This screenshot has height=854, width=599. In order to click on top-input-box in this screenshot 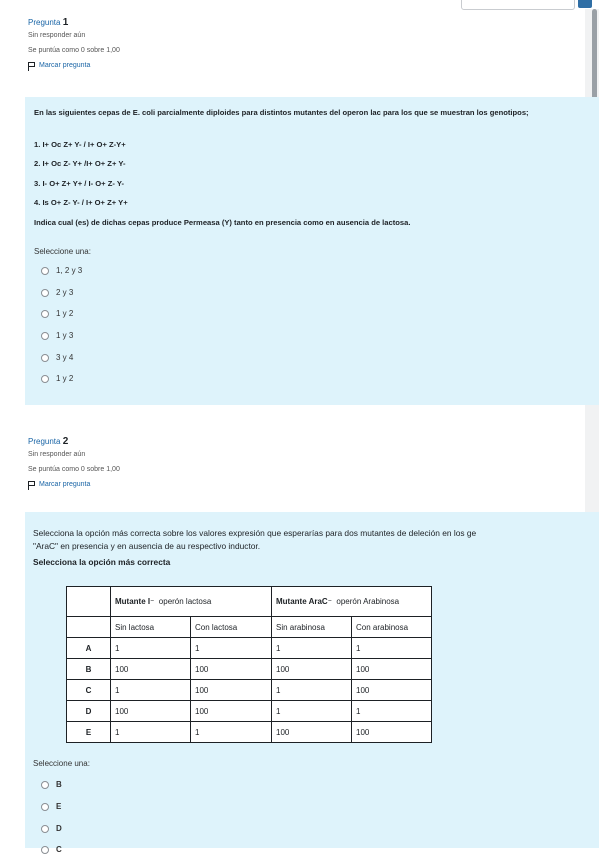, I will do `click(518, 5)`.